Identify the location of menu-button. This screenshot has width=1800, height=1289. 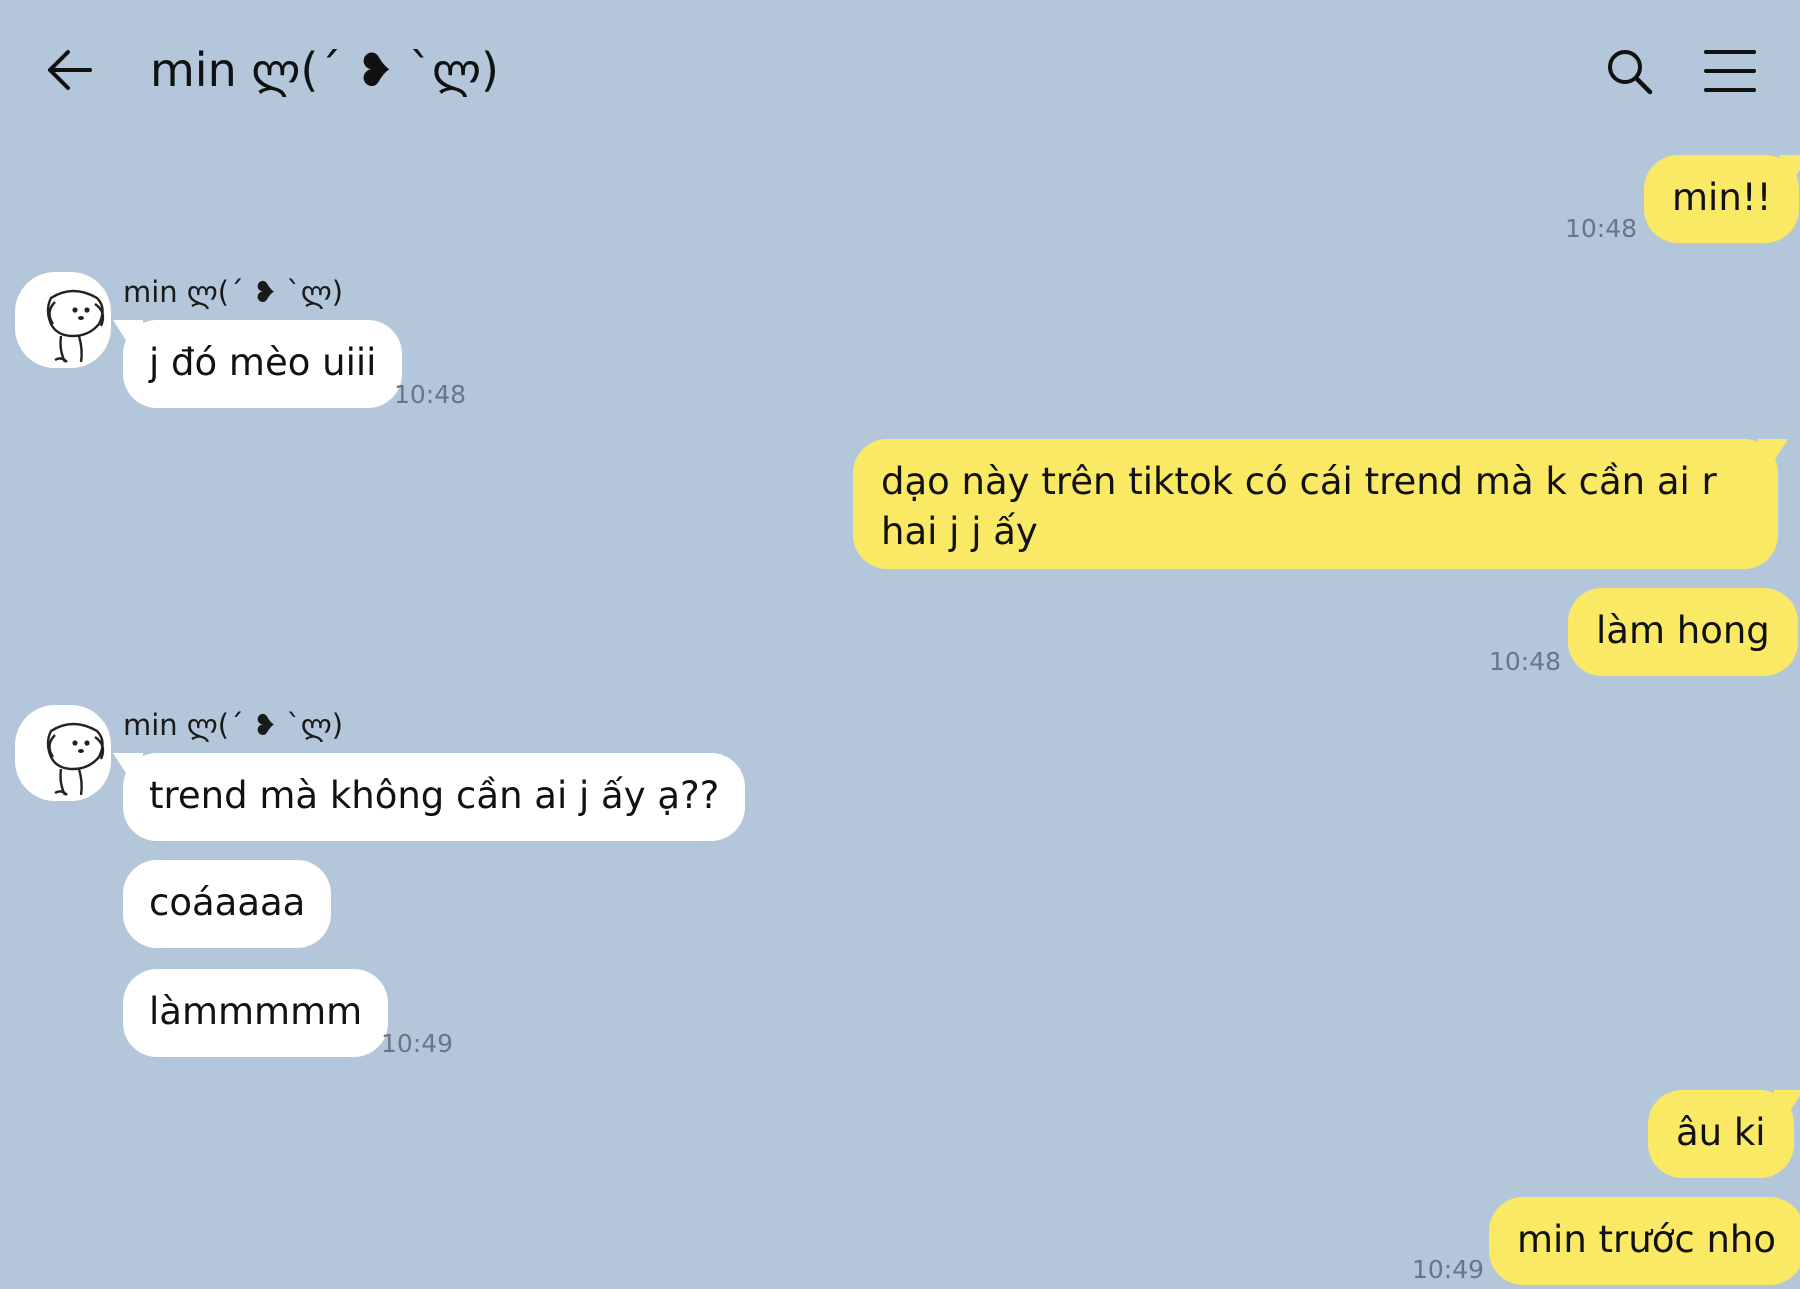
(1730, 71).